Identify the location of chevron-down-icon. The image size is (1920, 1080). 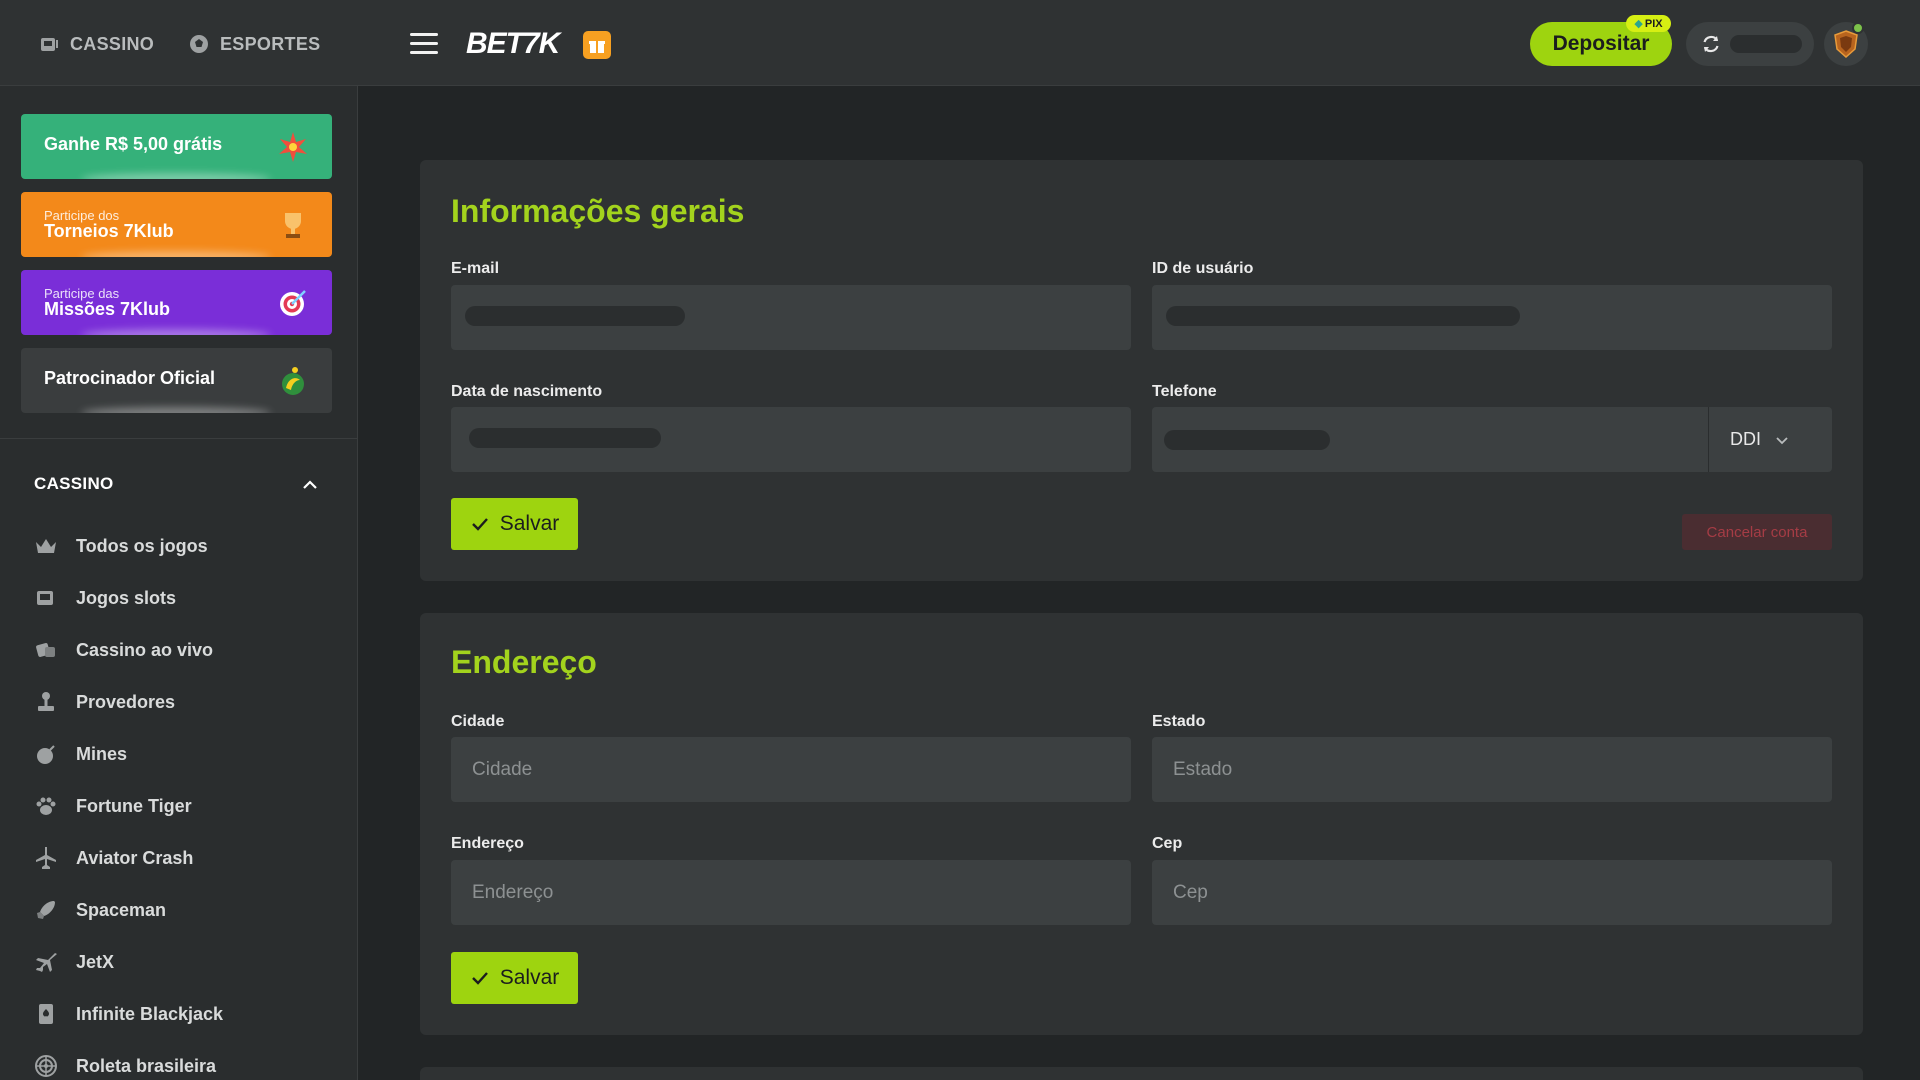
(1782, 440).